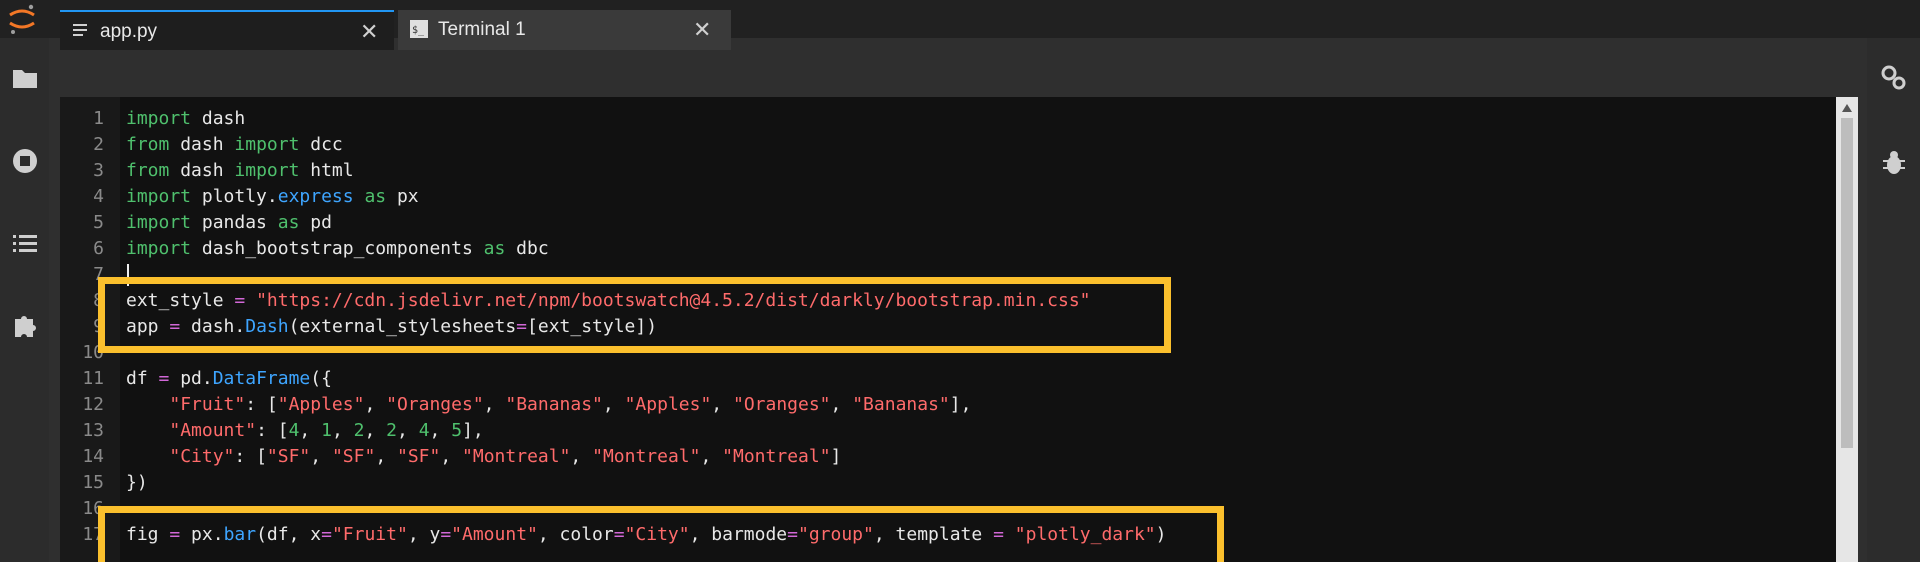 This screenshot has width=1920, height=562. Describe the element at coordinates (98, 248) in the screenshot. I see `line-number: 6` at that location.